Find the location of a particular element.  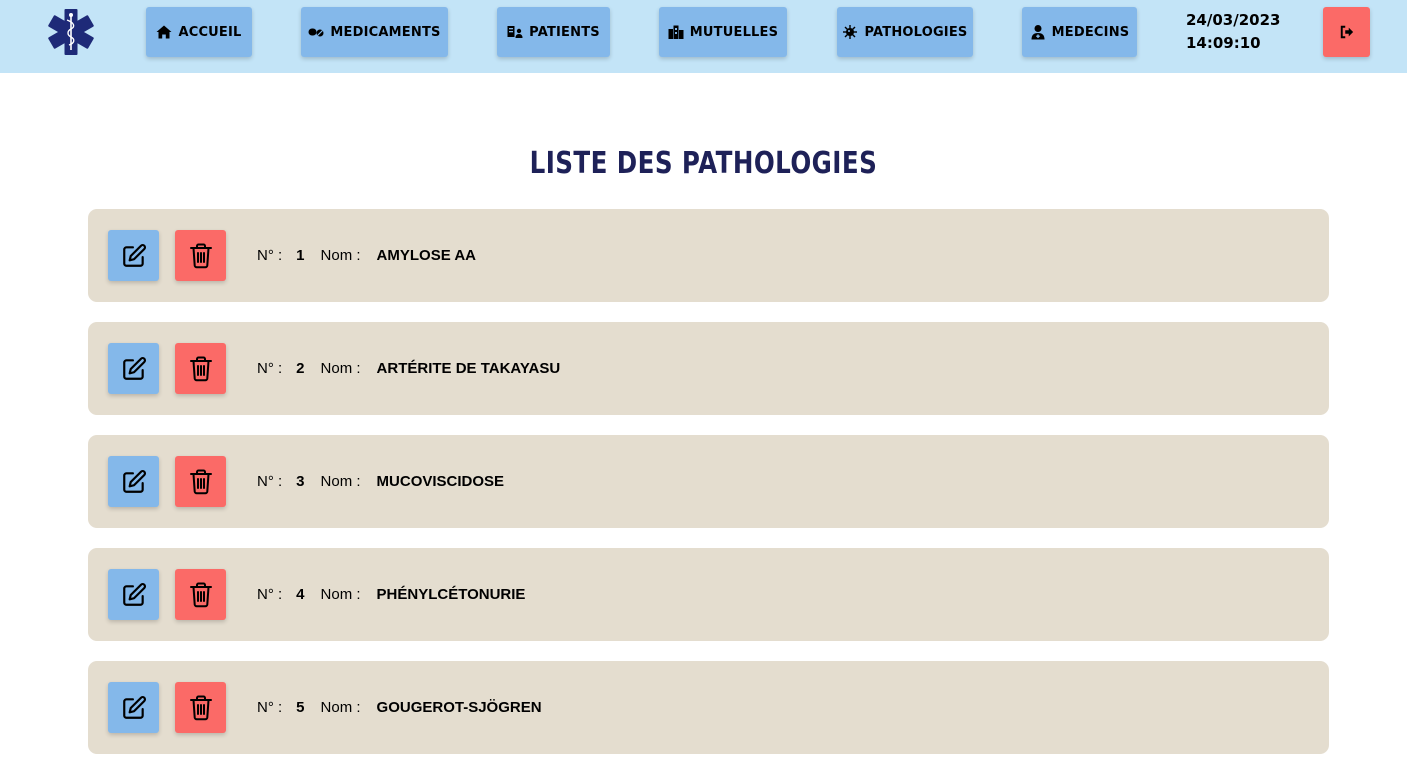

row-details: N° : 4 Nom : PHÉNYLCÉTONURIE is located at coordinates (391, 594).